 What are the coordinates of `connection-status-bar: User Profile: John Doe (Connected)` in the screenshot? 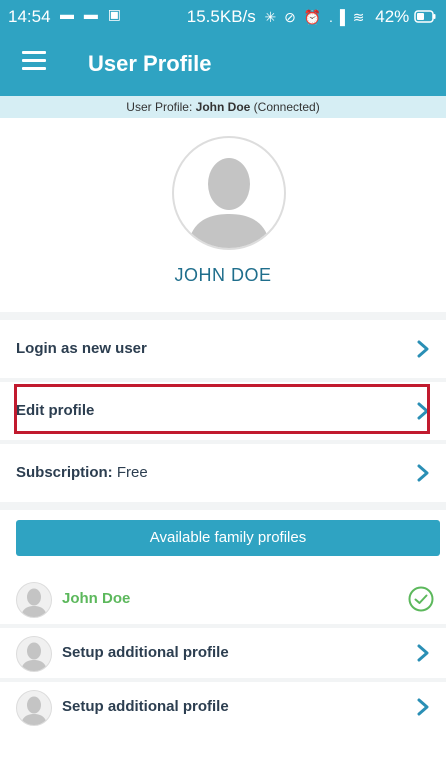 It's located at (223, 107).